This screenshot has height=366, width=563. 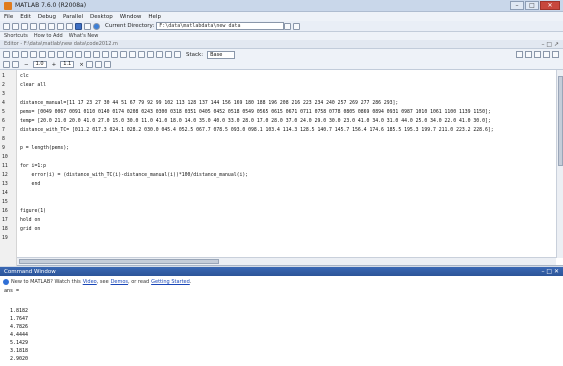 What do you see at coordinates (51, 26) in the screenshot?
I see `undo-icon` at bounding box center [51, 26].